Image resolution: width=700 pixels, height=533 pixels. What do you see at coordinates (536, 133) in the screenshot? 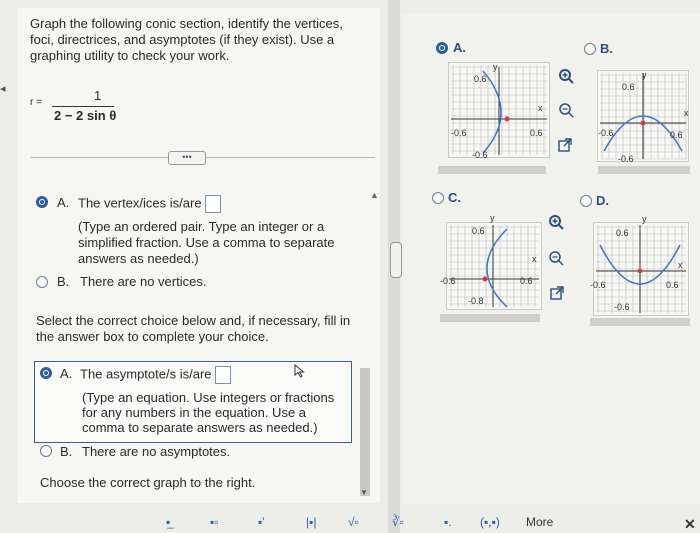
I see `graph-a-right-tick: 0.6` at bounding box center [536, 133].